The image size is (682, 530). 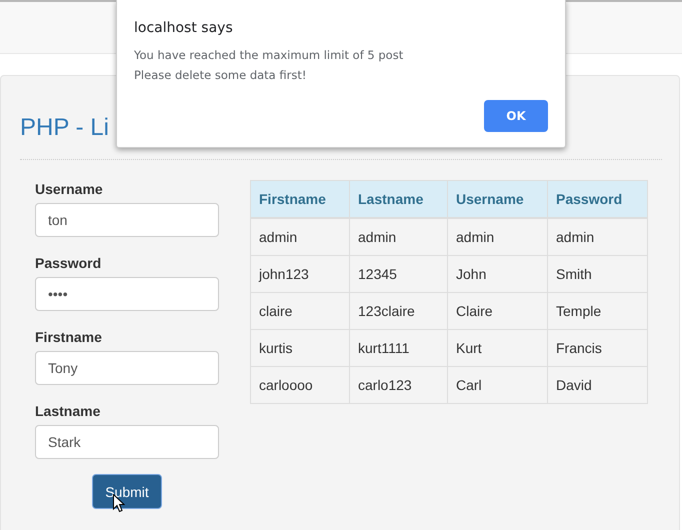 What do you see at coordinates (498, 348) in the screenshot?
I see `table-cell: Kurt` at bounding box center [498, 348].